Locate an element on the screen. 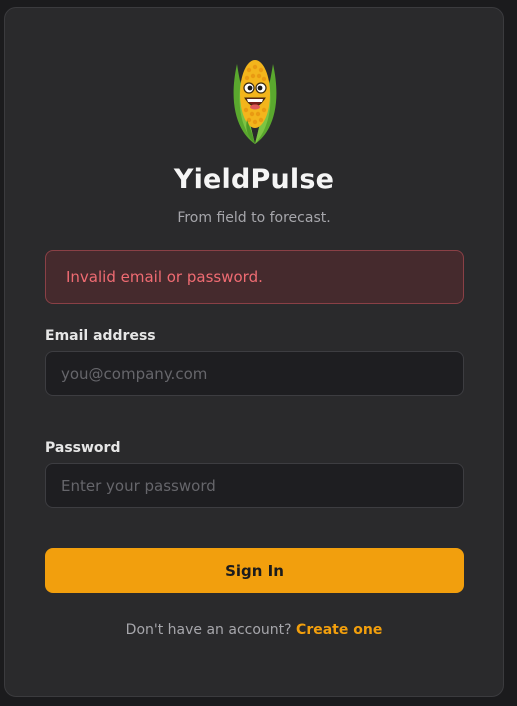  signup-prompt: Don't have an account? Create one is located at coordinates (254, 630).